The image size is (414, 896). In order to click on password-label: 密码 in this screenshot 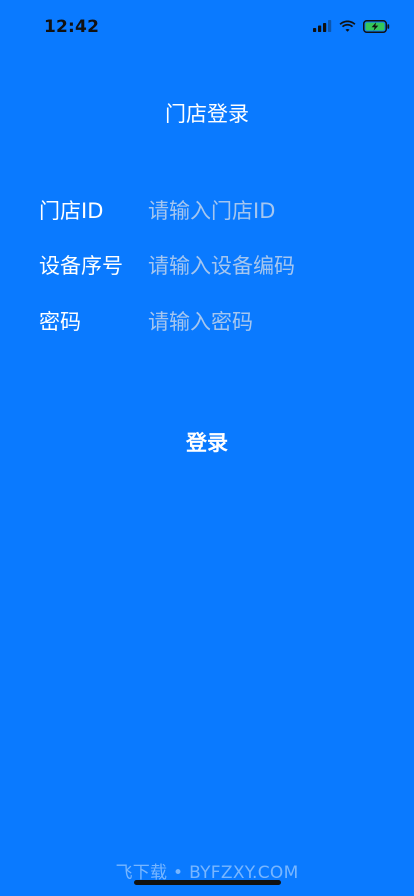, I will do `click(60, 322)`.